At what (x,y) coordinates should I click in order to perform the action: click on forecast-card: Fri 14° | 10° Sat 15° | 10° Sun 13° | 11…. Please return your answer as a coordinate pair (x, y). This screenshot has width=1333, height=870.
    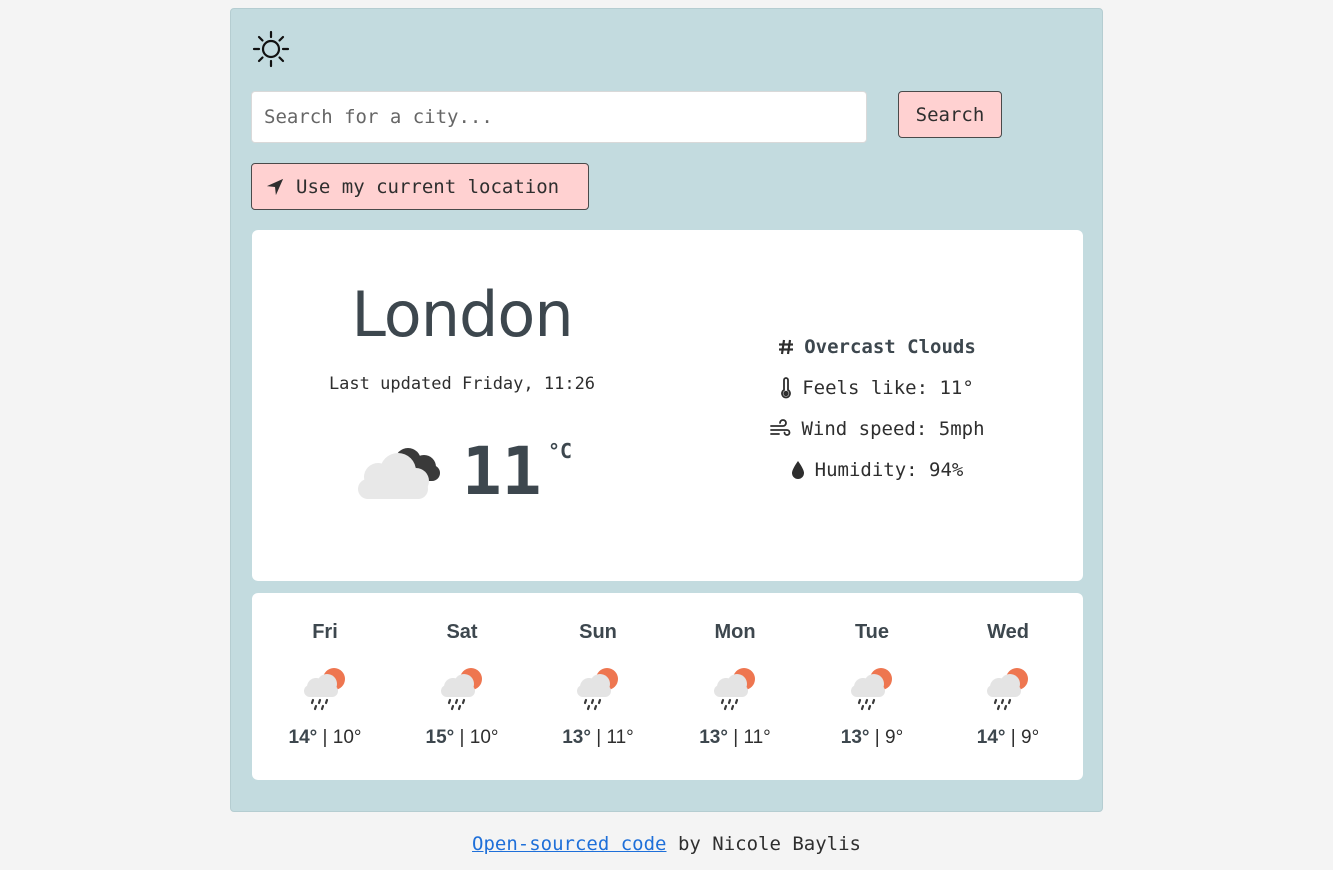
    Looking at the image, I should click on (667, 686).